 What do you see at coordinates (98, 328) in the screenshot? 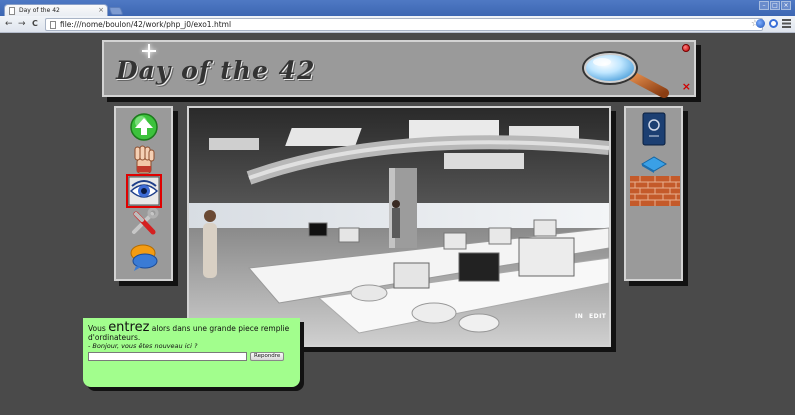
I see `story-prefix: Vous` at bounding box center [98, 328].